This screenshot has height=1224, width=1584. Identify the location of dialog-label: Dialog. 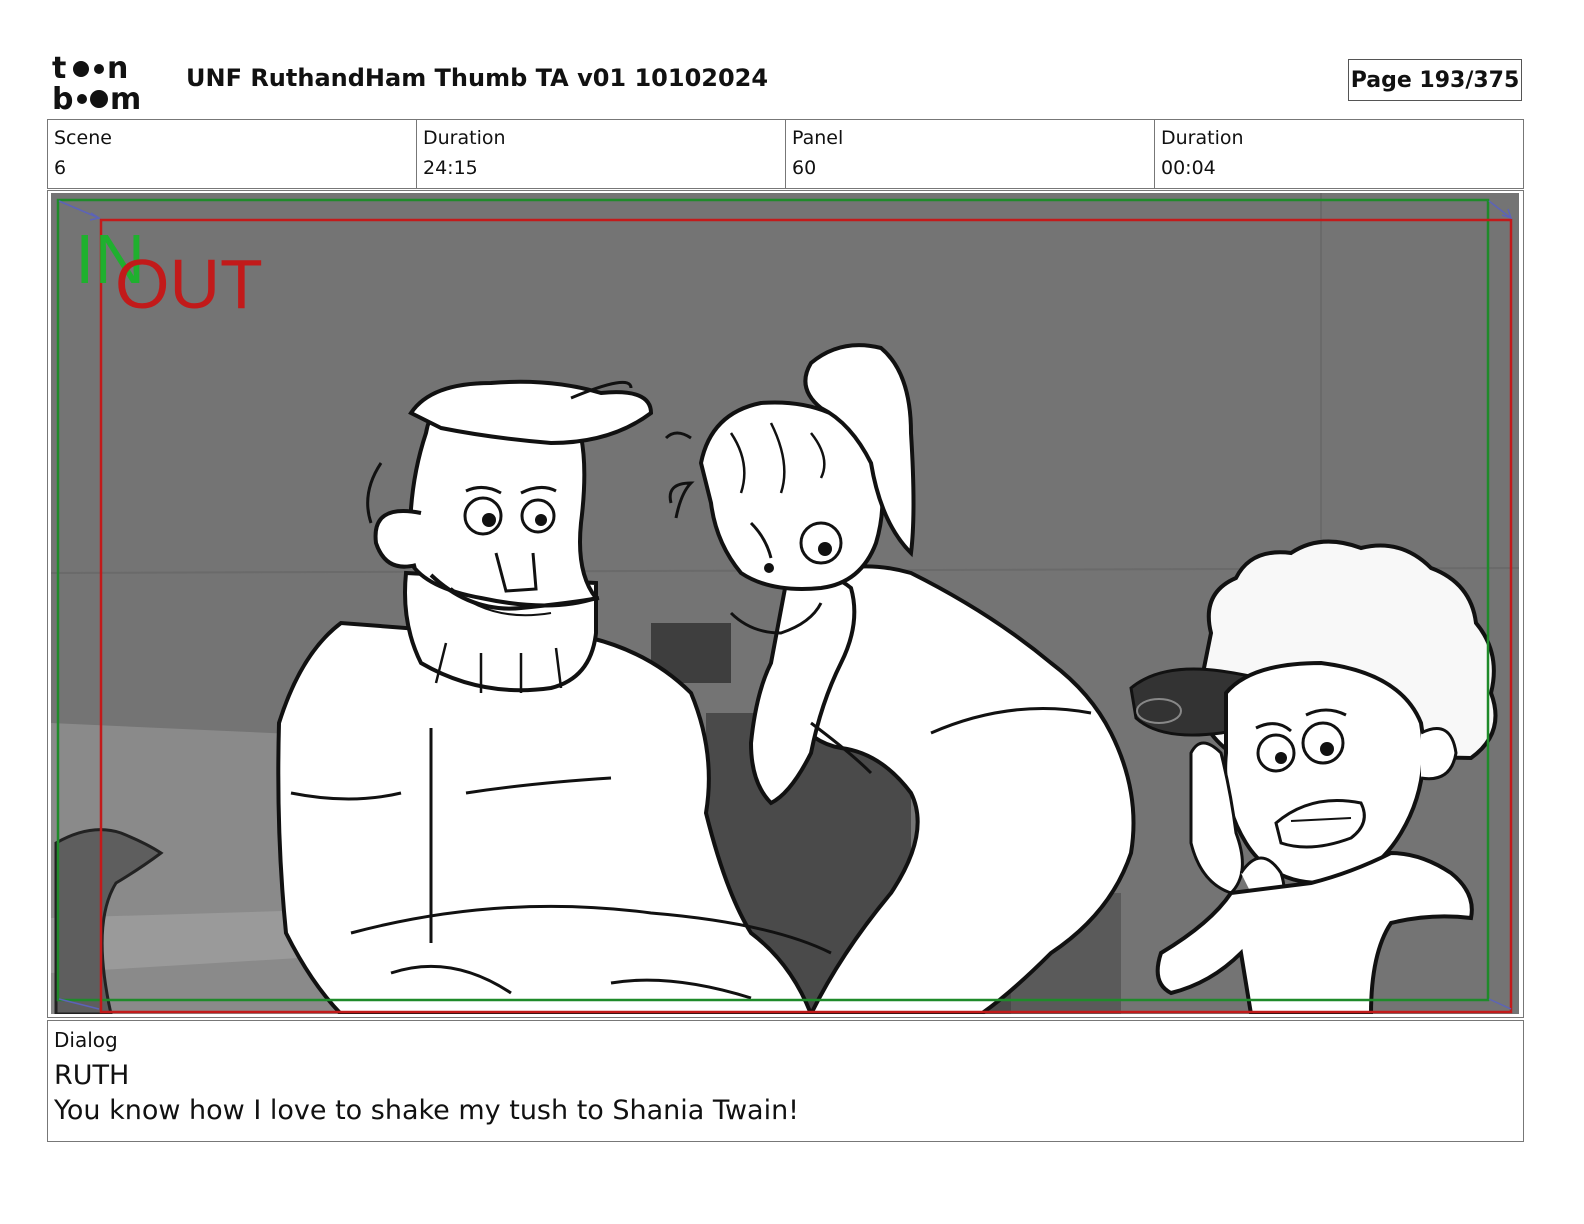
(86, 1040).